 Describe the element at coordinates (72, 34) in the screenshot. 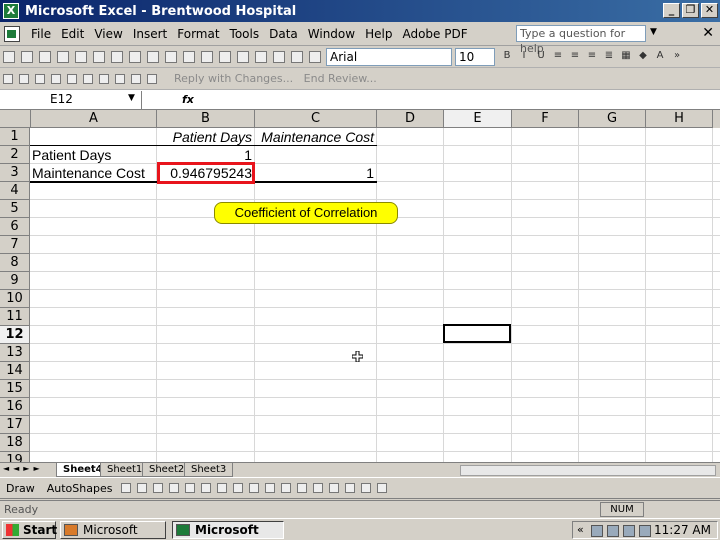

I see `menu-edit: Edit` at that location.